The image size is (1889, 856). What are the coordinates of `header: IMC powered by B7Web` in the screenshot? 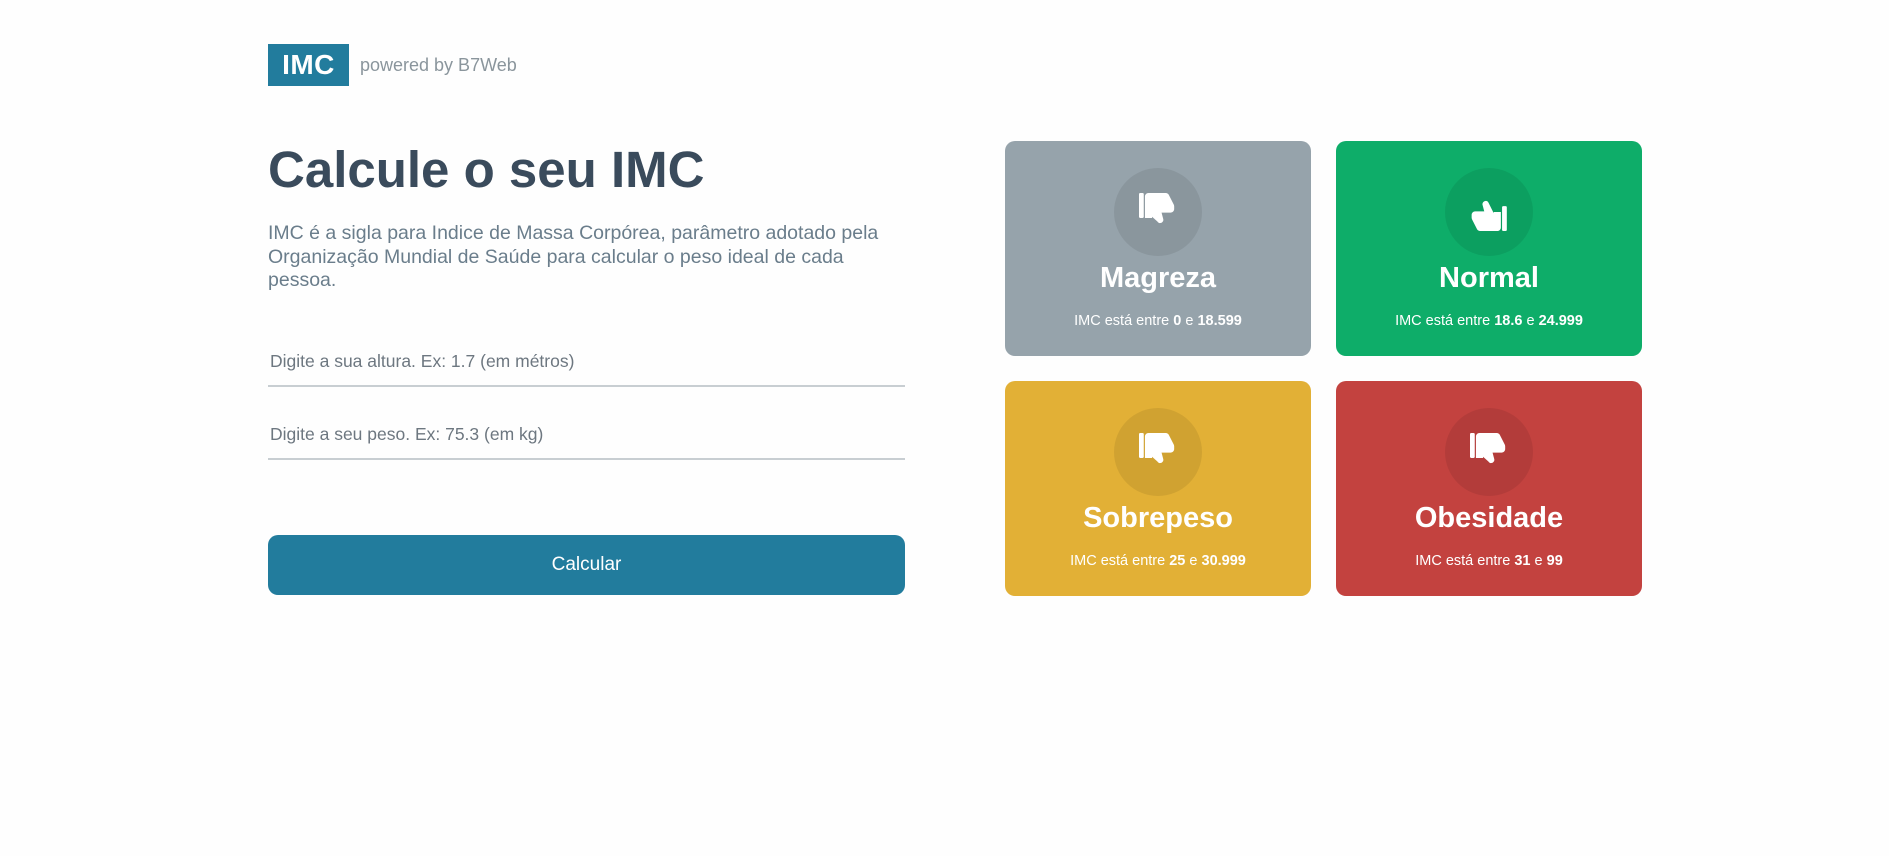 It's located at (392, 65).